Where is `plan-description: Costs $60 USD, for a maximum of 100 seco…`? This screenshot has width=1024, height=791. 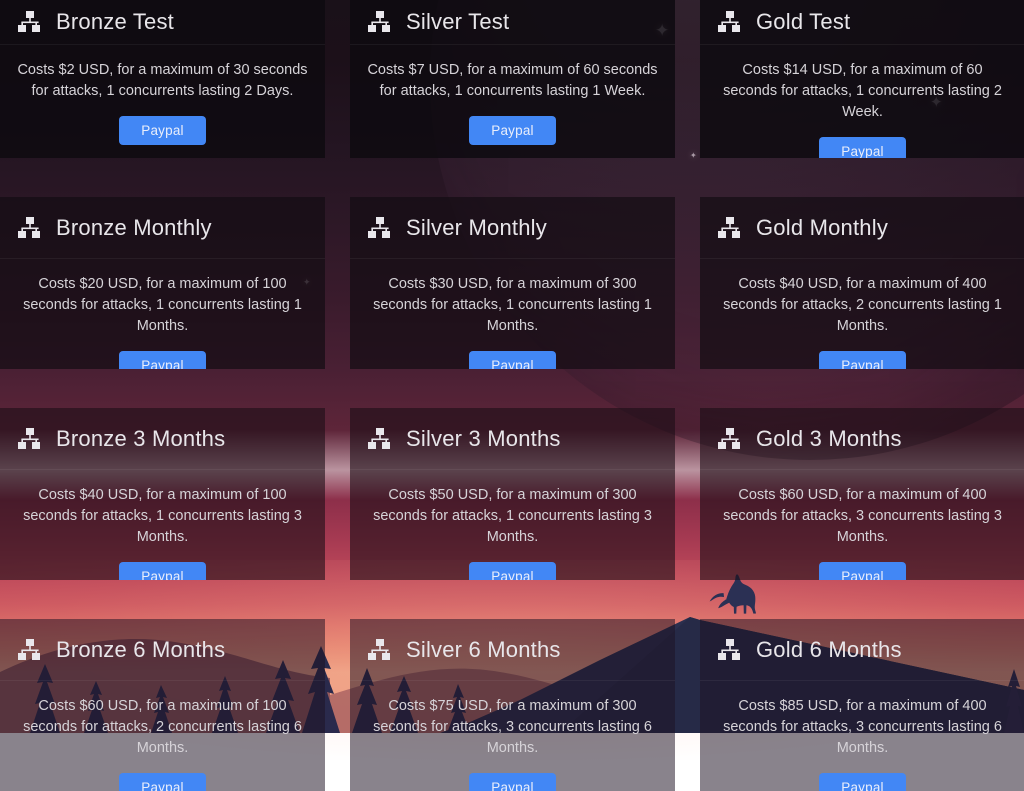 plan-description: Costs $60 USD, for a maximum of 100 seco… is located at coordinates (162, 727).